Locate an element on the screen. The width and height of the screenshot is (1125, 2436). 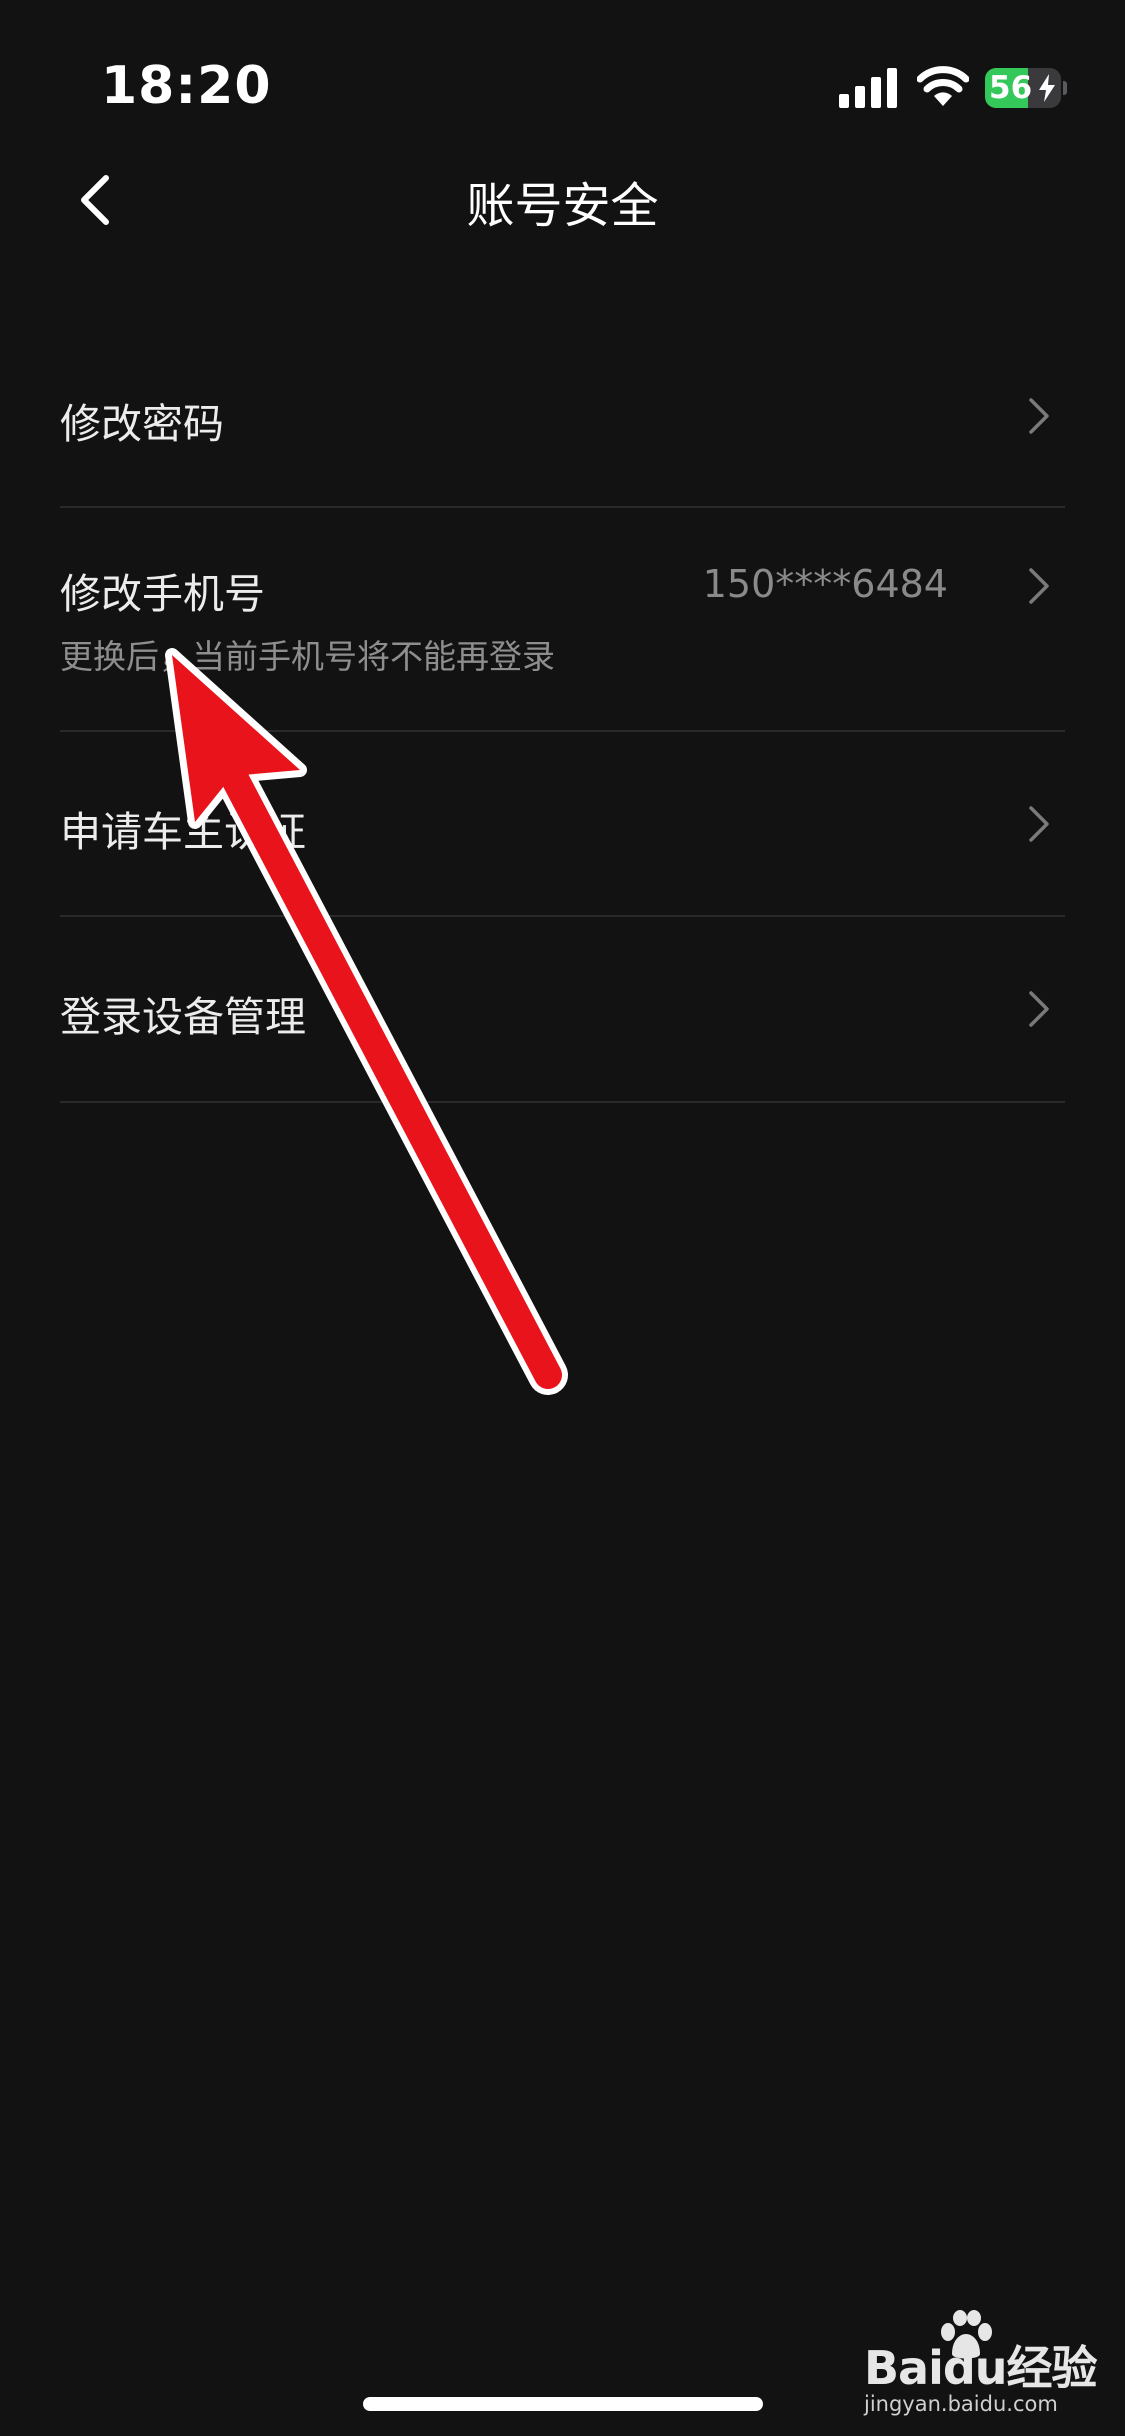
wifi-icon is located at coordinates (943, 86).